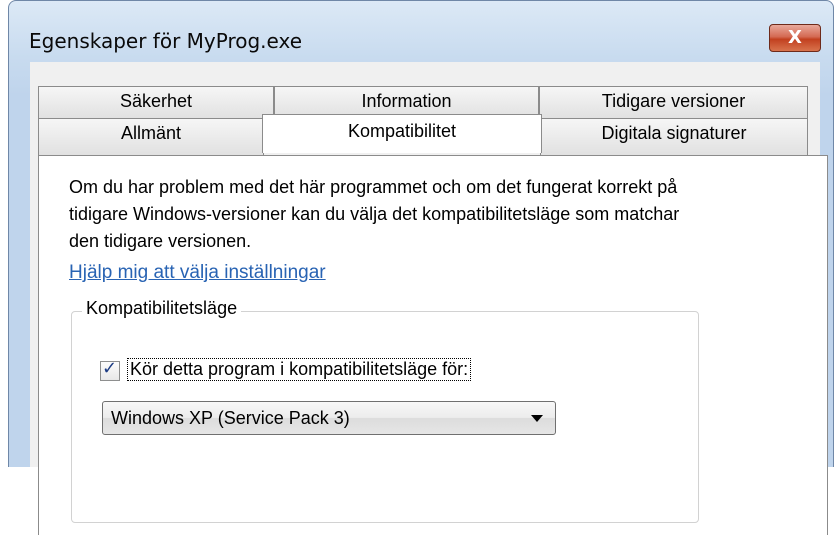 The height and width of the screenshot is (535, 834). I want to click on group-title: Kompatibilitetsläge, so click(162, 308).